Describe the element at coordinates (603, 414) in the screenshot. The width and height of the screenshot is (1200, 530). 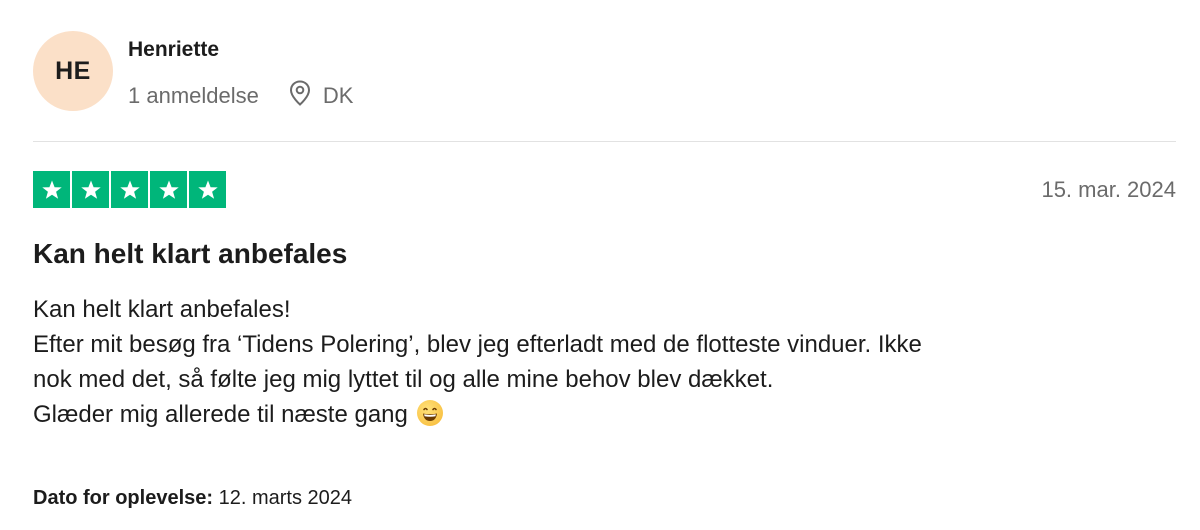
I see `review-body-line-last: Glæder mig allerede til næste gang` at that location.